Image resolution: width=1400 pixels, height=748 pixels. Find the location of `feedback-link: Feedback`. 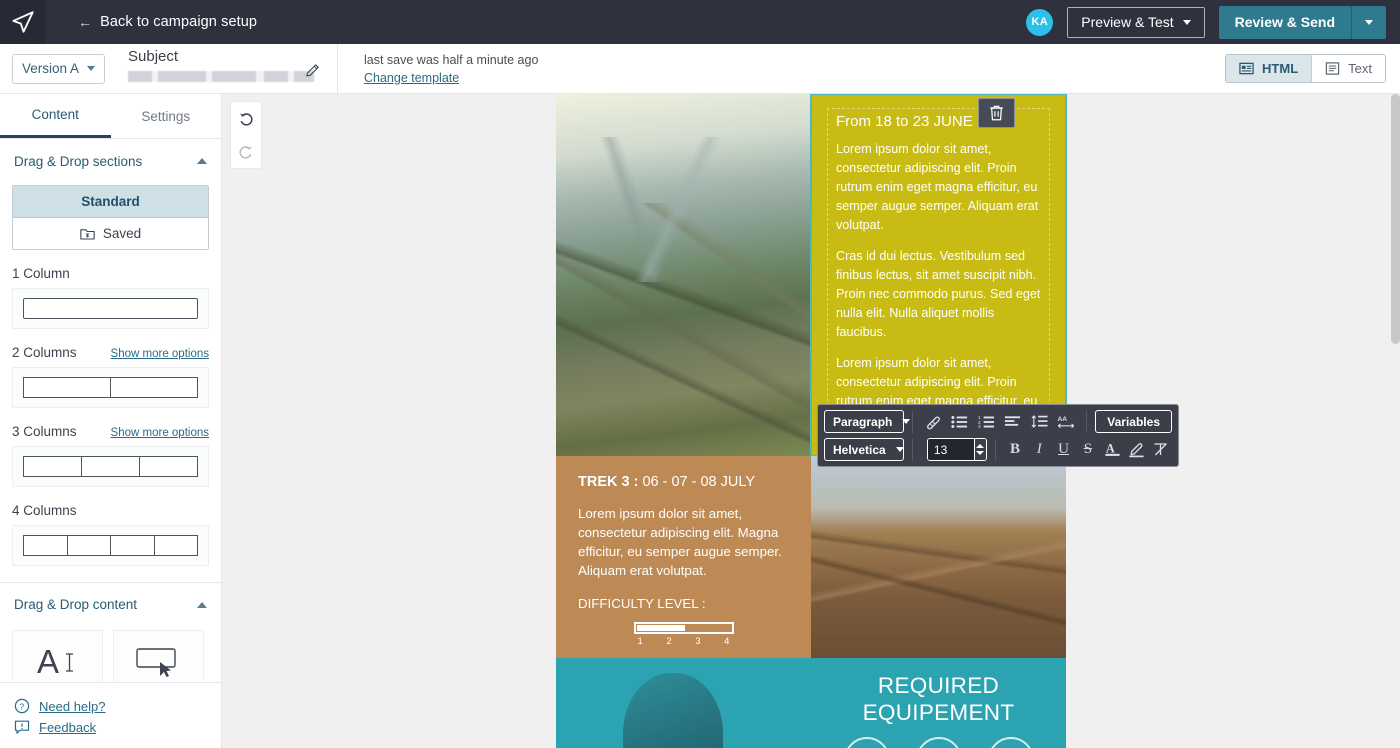

feedback-link: Feedback is located at coordinates (111, 727).